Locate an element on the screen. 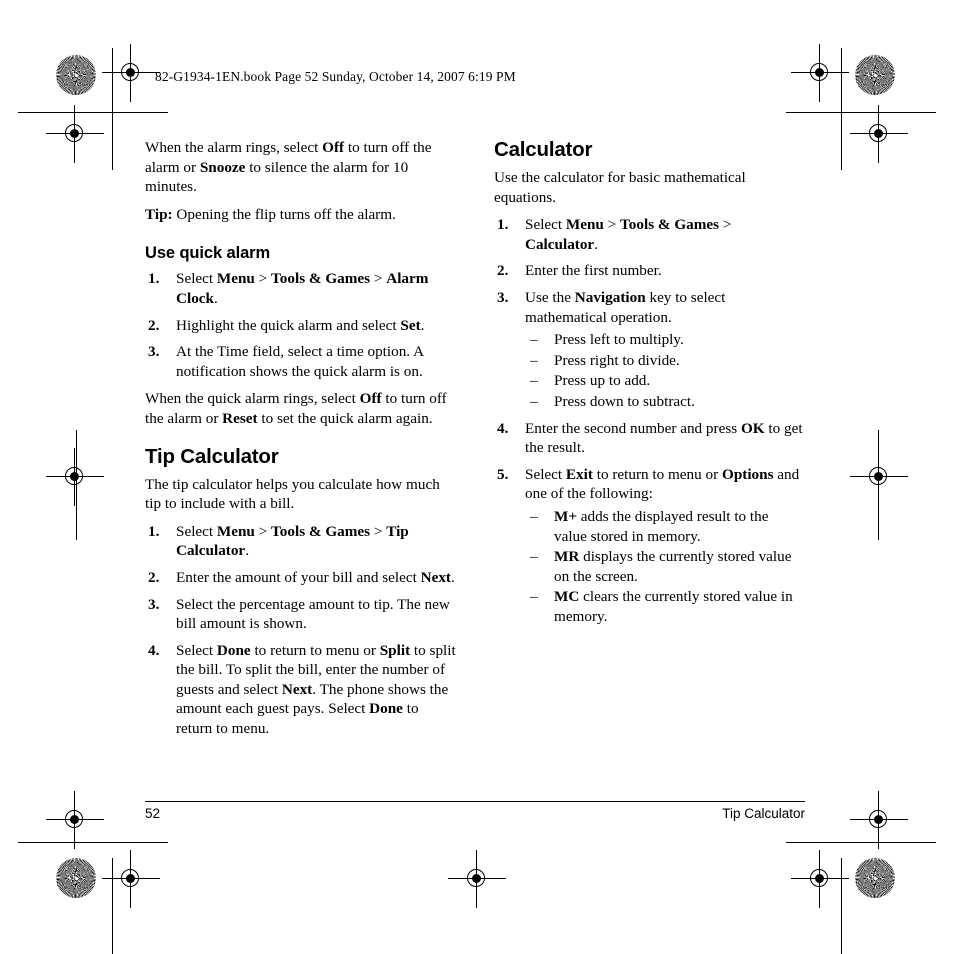 This screenshot has width=954, height=954. step-text-part1: Use the is located at coordinates (550, 297).